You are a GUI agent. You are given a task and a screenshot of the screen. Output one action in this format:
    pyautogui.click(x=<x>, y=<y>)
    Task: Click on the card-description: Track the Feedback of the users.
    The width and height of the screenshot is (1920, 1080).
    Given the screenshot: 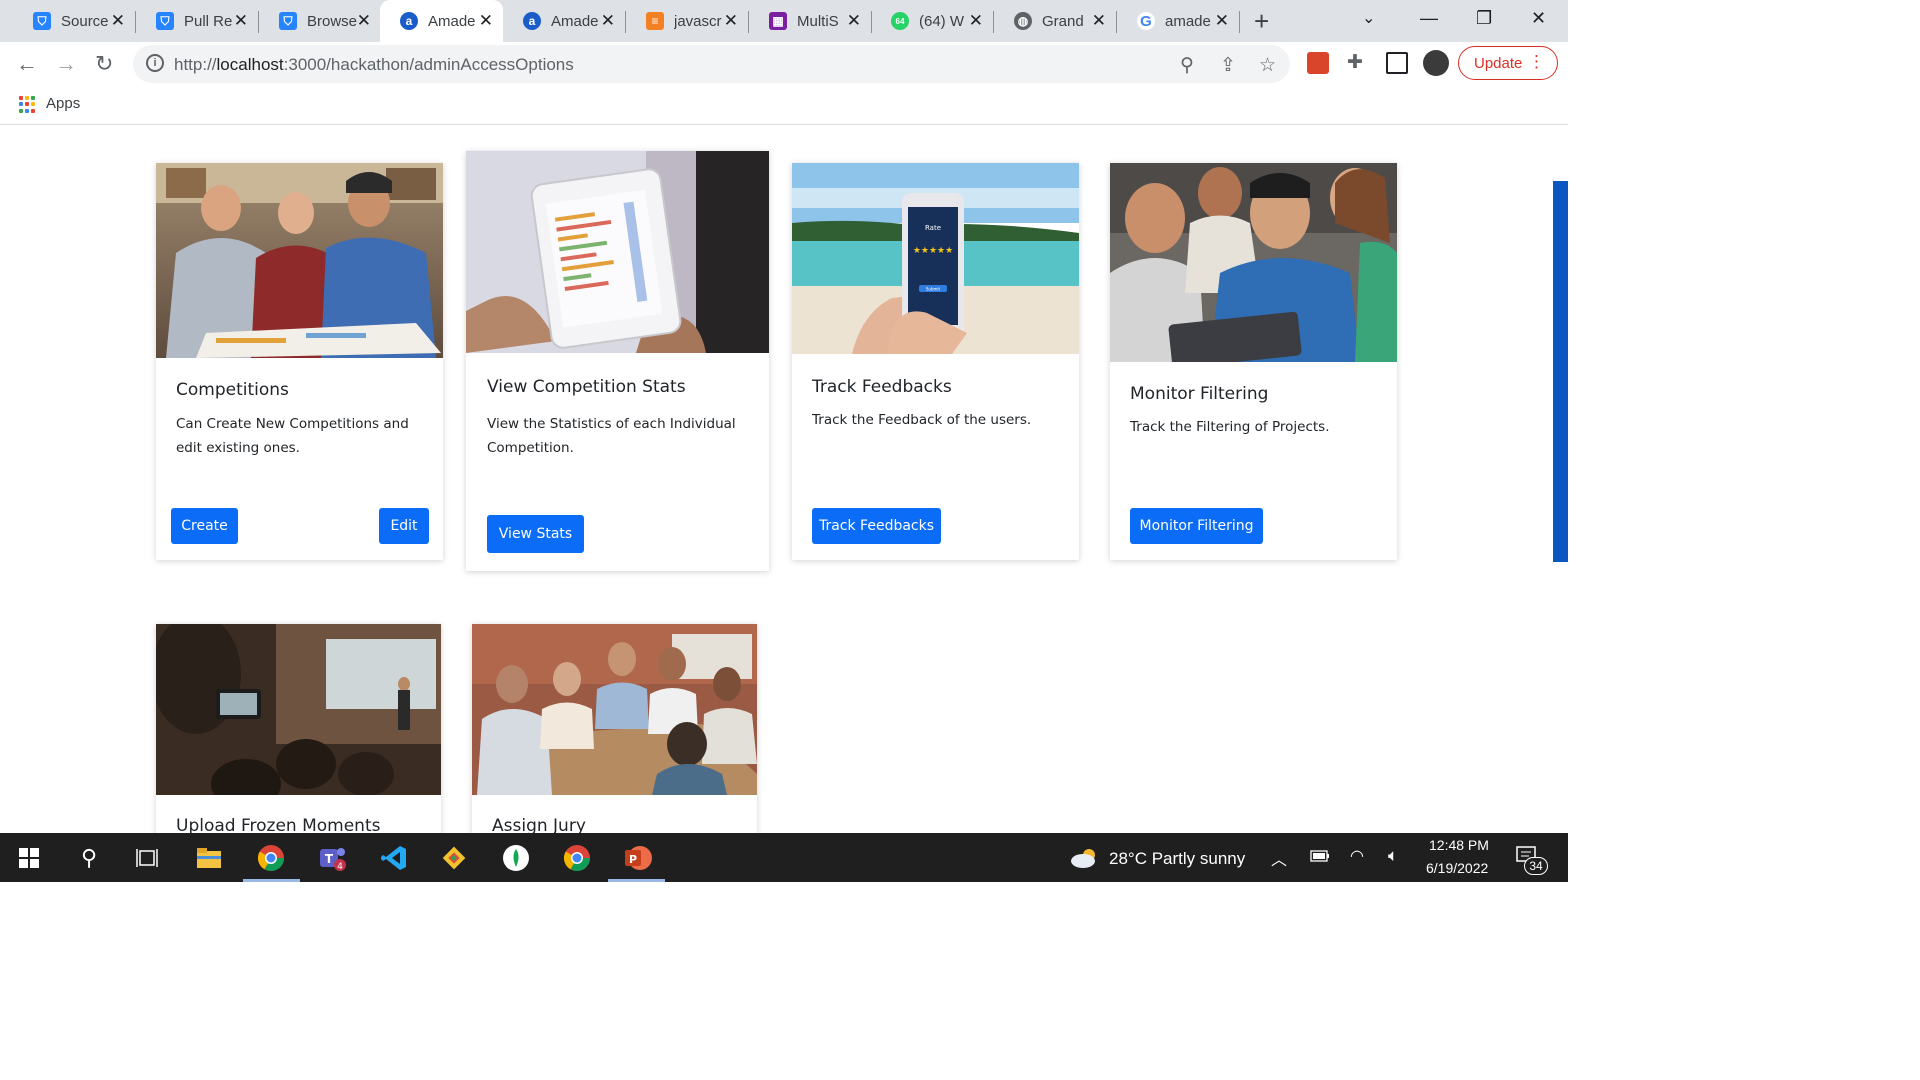 What is the action you would take?
    pyautogui.click(x=922, y=420)
    